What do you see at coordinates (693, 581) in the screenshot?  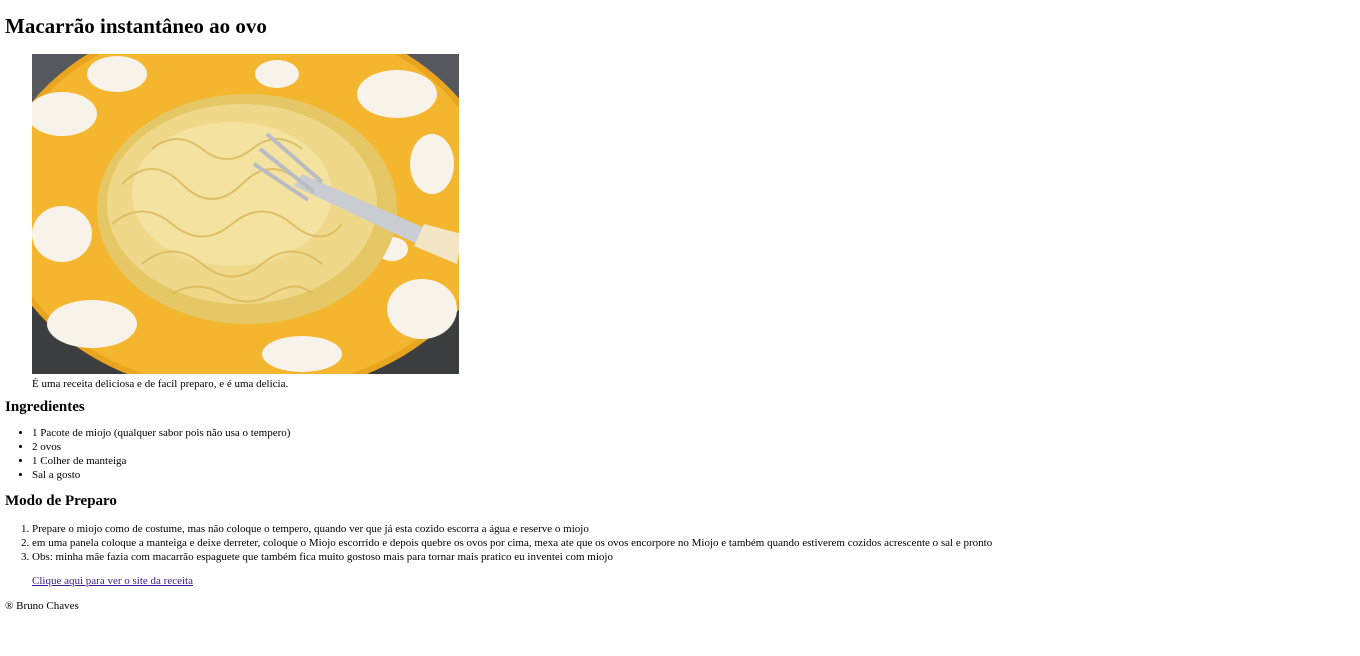 I see `source-link-wrap: Clique aqui para ver o site da receita` at bounding box center [693, 581].